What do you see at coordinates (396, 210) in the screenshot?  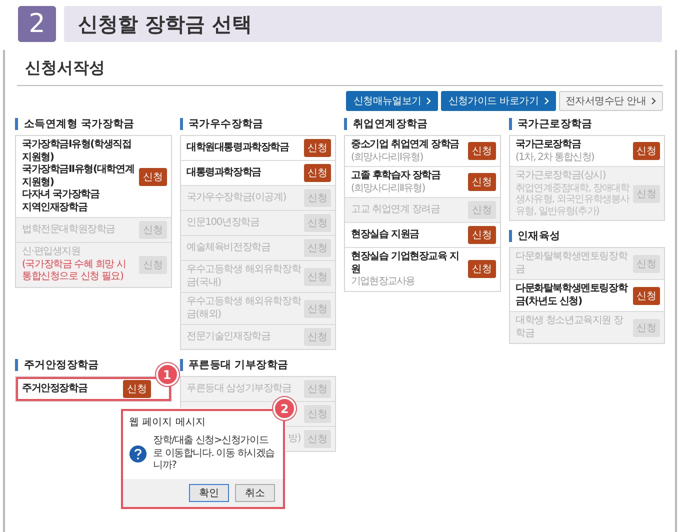 I see `scholarship-name: 고교 취업연계 장려금` at bounding box center [396, 210].